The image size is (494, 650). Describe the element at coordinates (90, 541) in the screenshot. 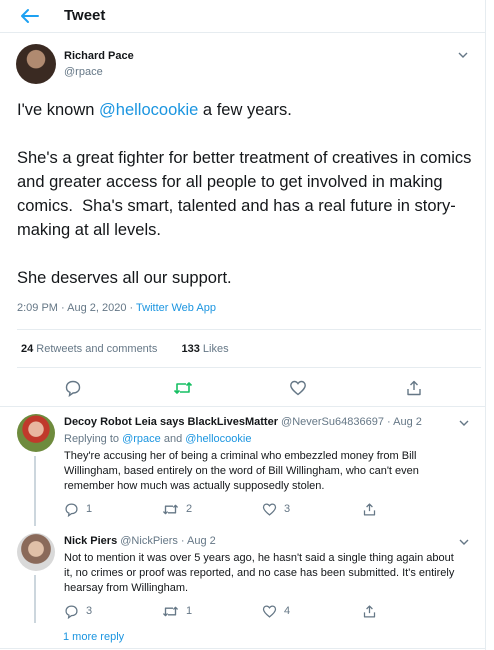

I see `reply-author-name: Nick Piers` at that location.